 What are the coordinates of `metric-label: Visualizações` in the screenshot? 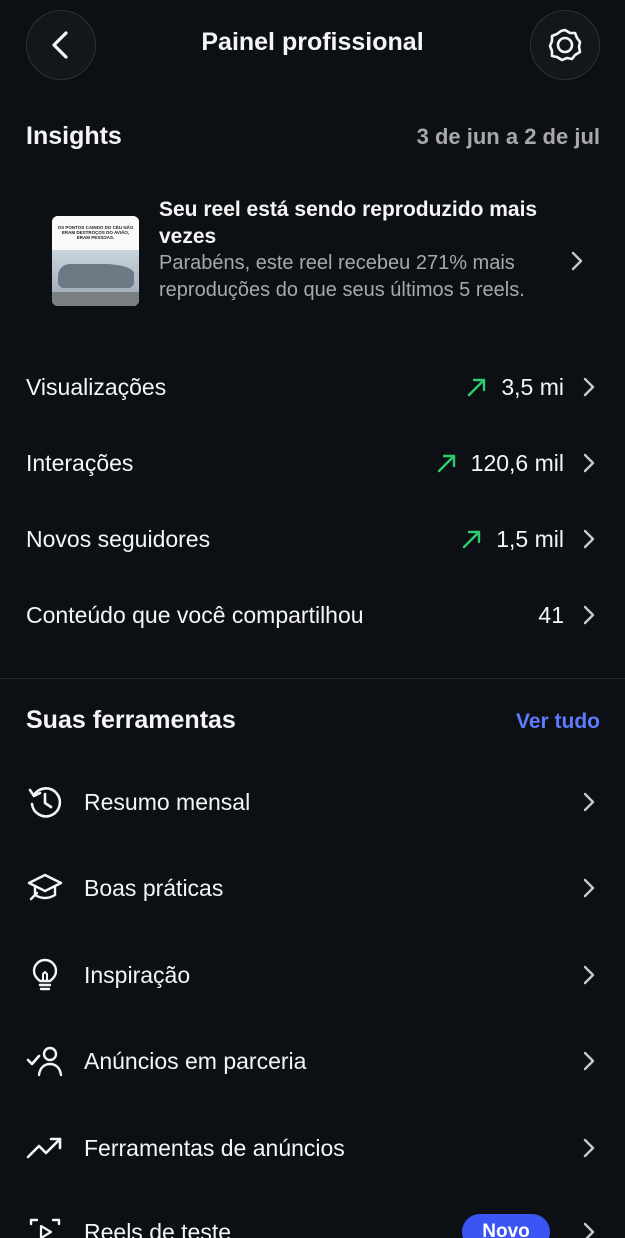 It's located at (96, 386).